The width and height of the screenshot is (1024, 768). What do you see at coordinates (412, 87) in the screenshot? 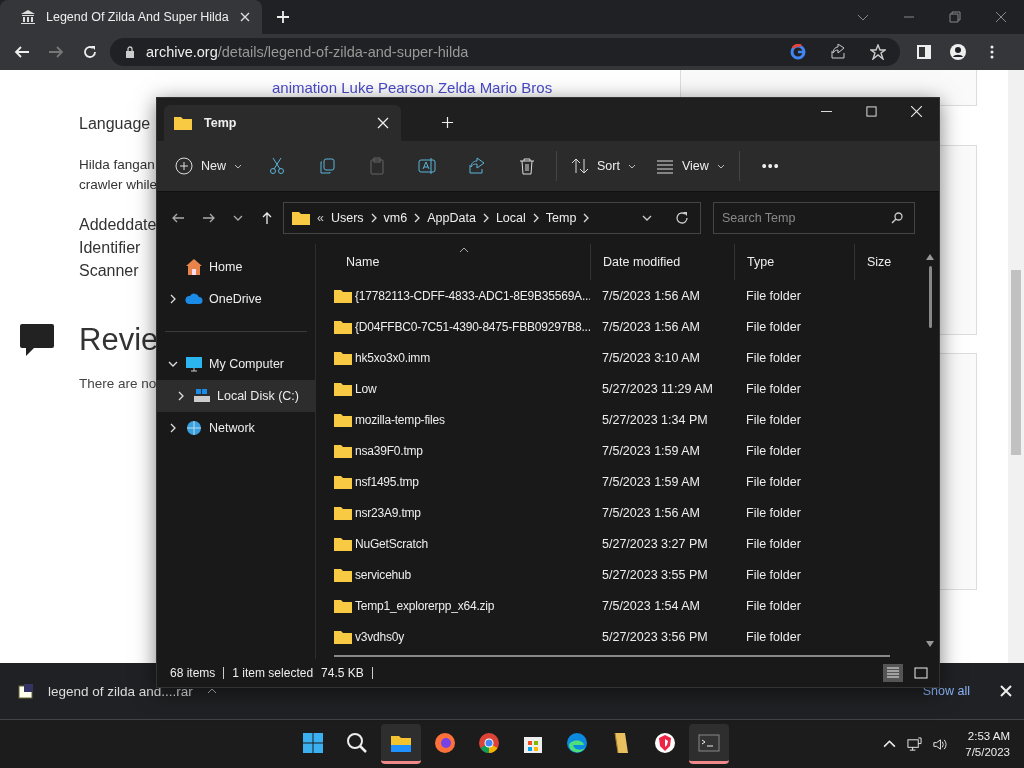
I see `topics-link: animation Luke Pearson Zelda Mario Bros` at bounding box center [412, 87].